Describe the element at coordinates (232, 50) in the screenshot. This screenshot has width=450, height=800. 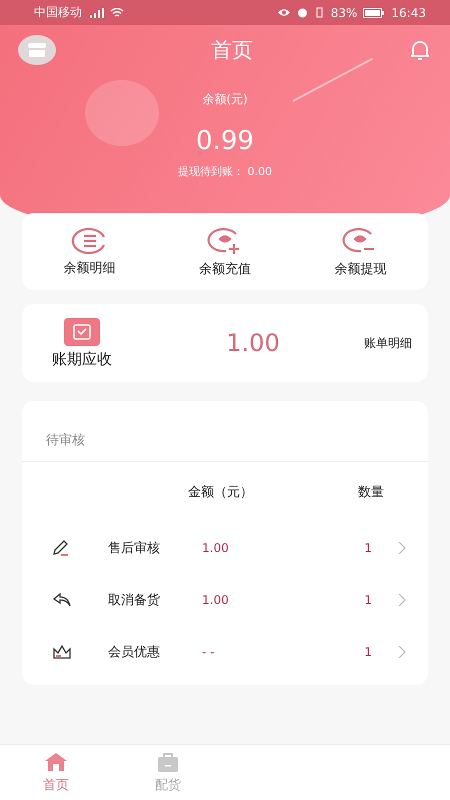
I see `page-title: 首页` at that location.